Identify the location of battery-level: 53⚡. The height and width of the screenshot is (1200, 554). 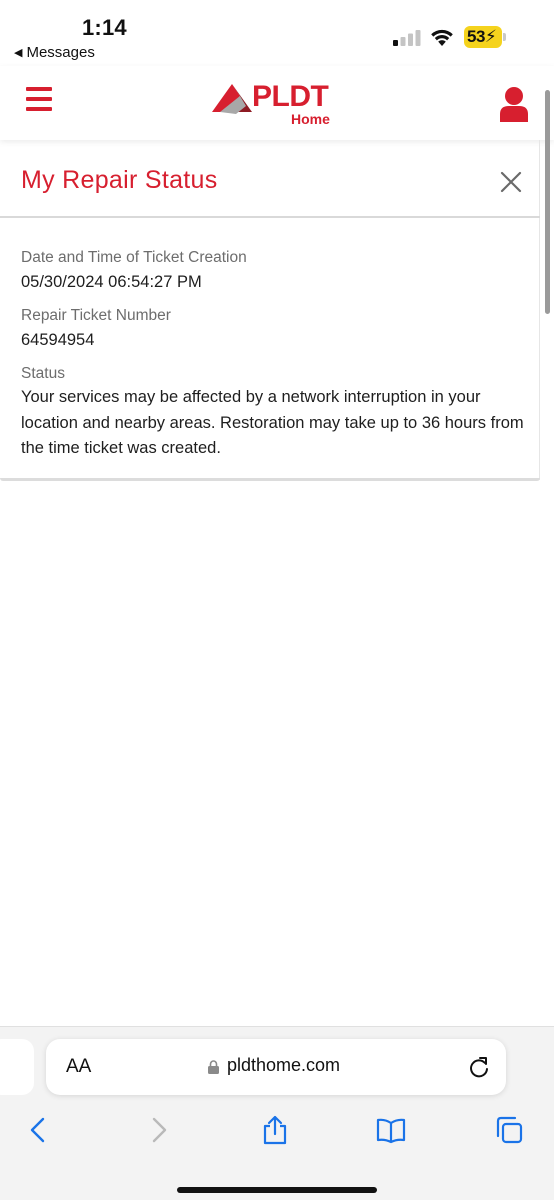
(482, 36).